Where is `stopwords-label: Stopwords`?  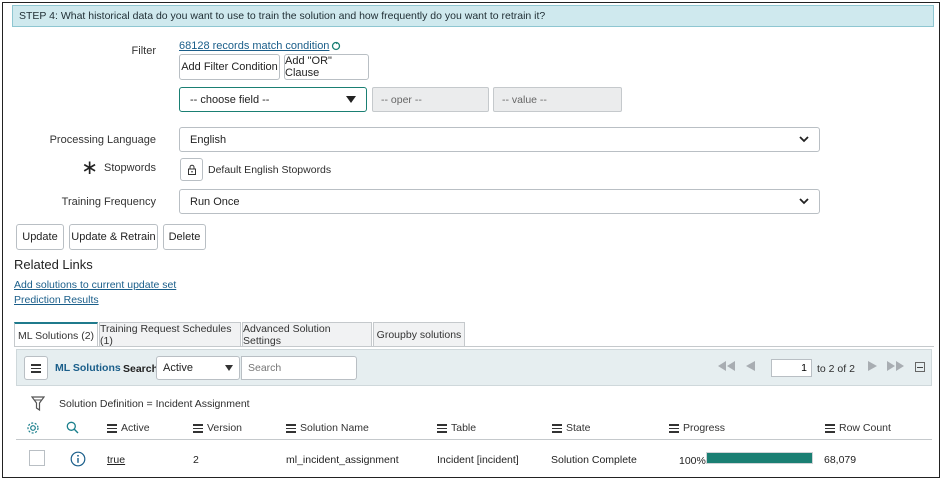
stopwords-label: Stopwords is located at coordinates (130, 168).